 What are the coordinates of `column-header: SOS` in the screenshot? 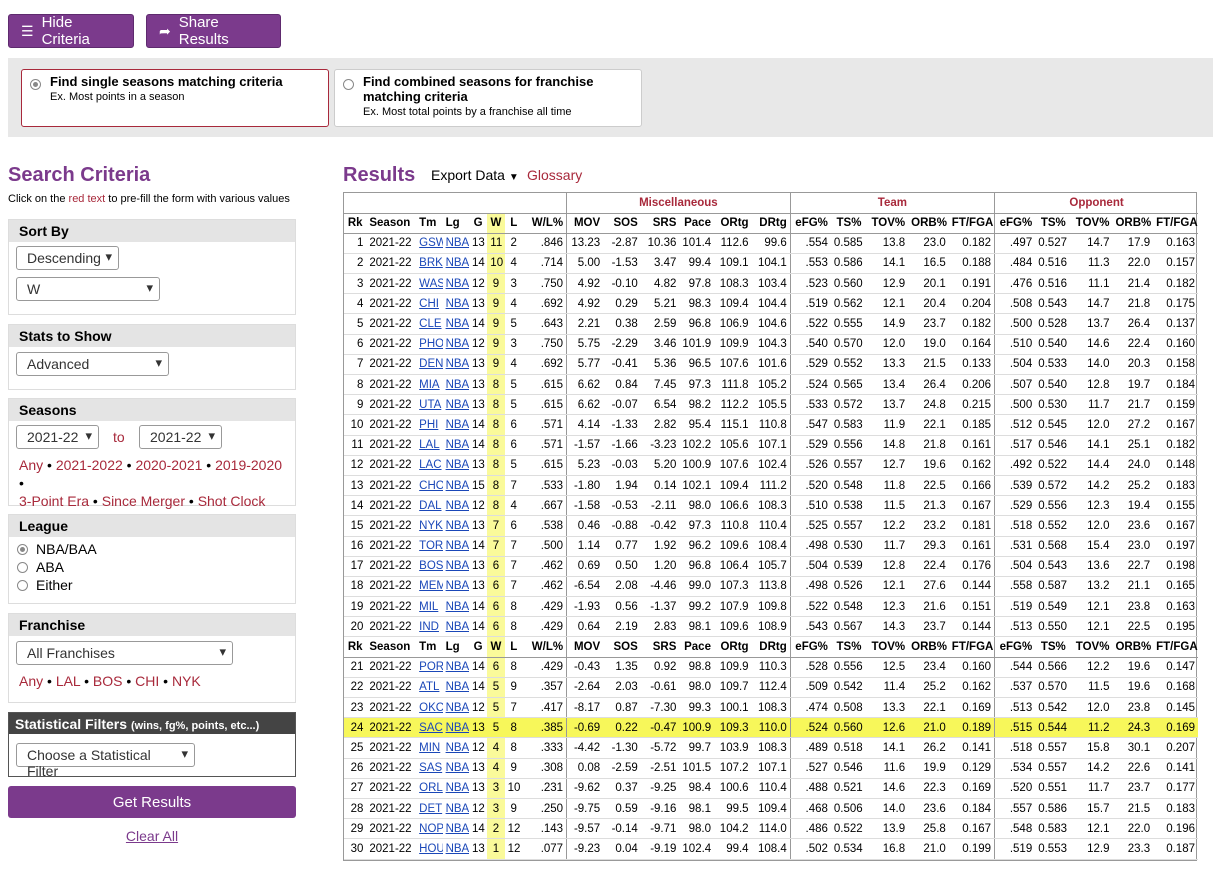 It's located at (622, 647).